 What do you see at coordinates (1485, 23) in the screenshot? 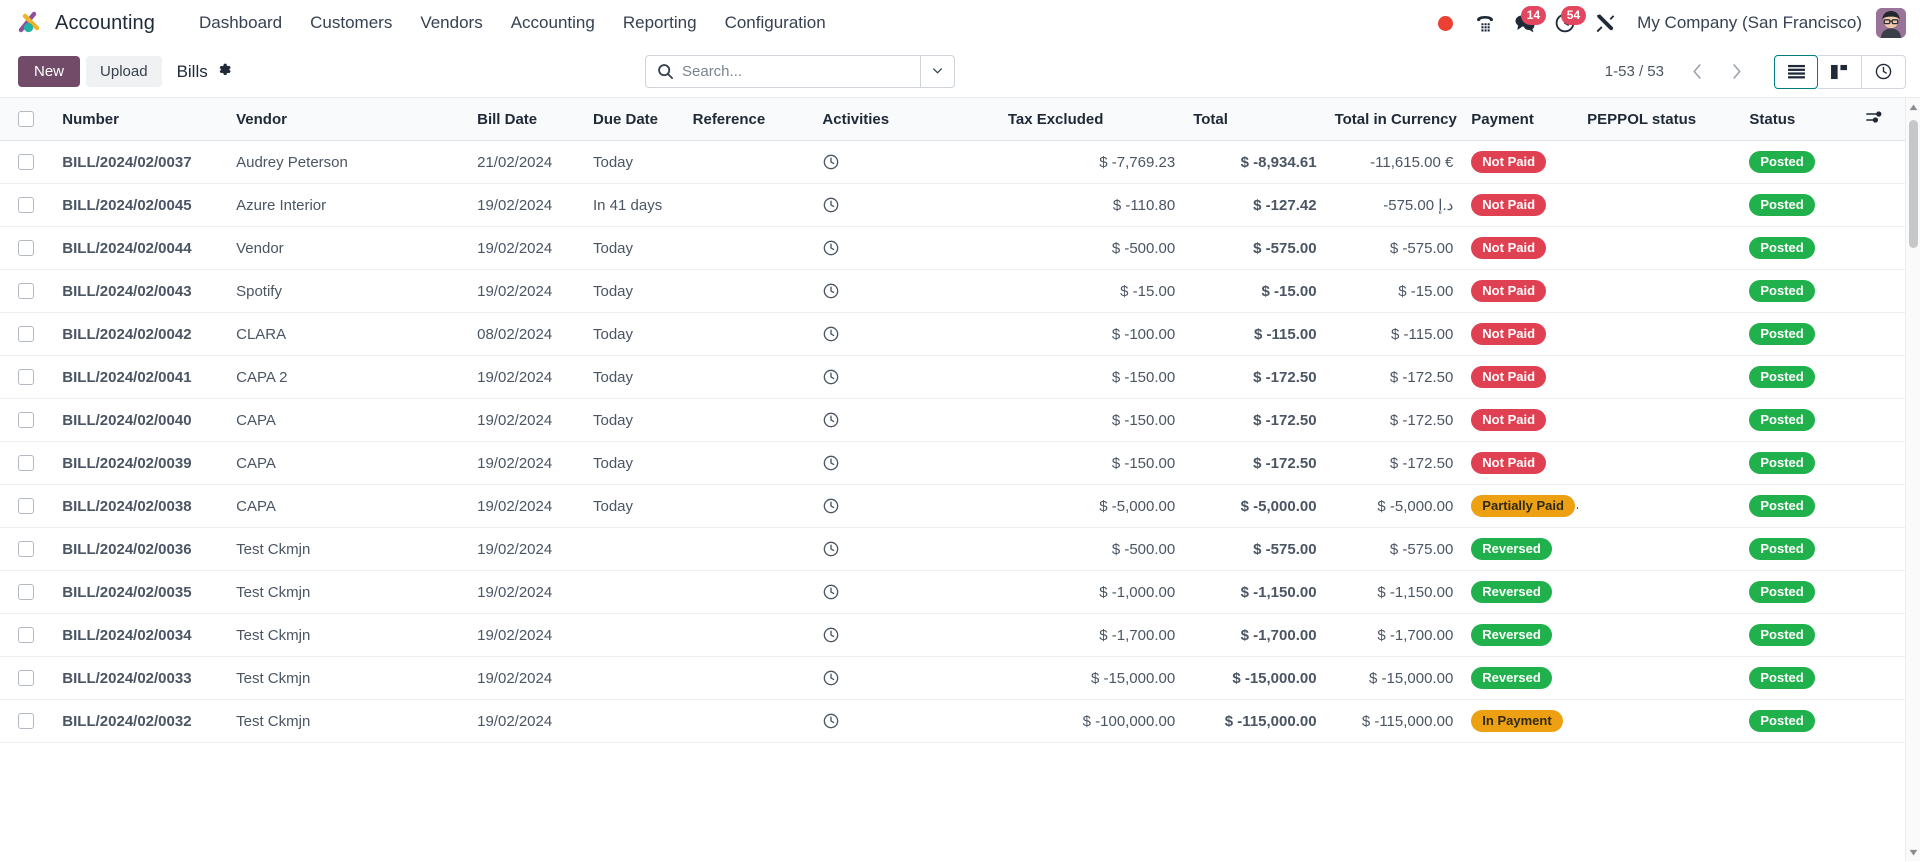
I see `phone-dialpad-icon` at bounding box center [1485, 23].